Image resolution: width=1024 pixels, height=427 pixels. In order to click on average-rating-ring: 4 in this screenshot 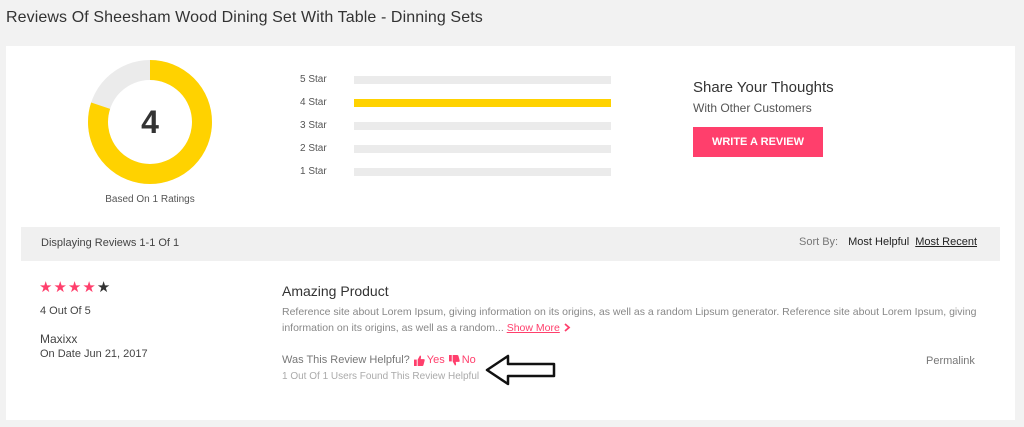, I will do `click(150, 122)`.